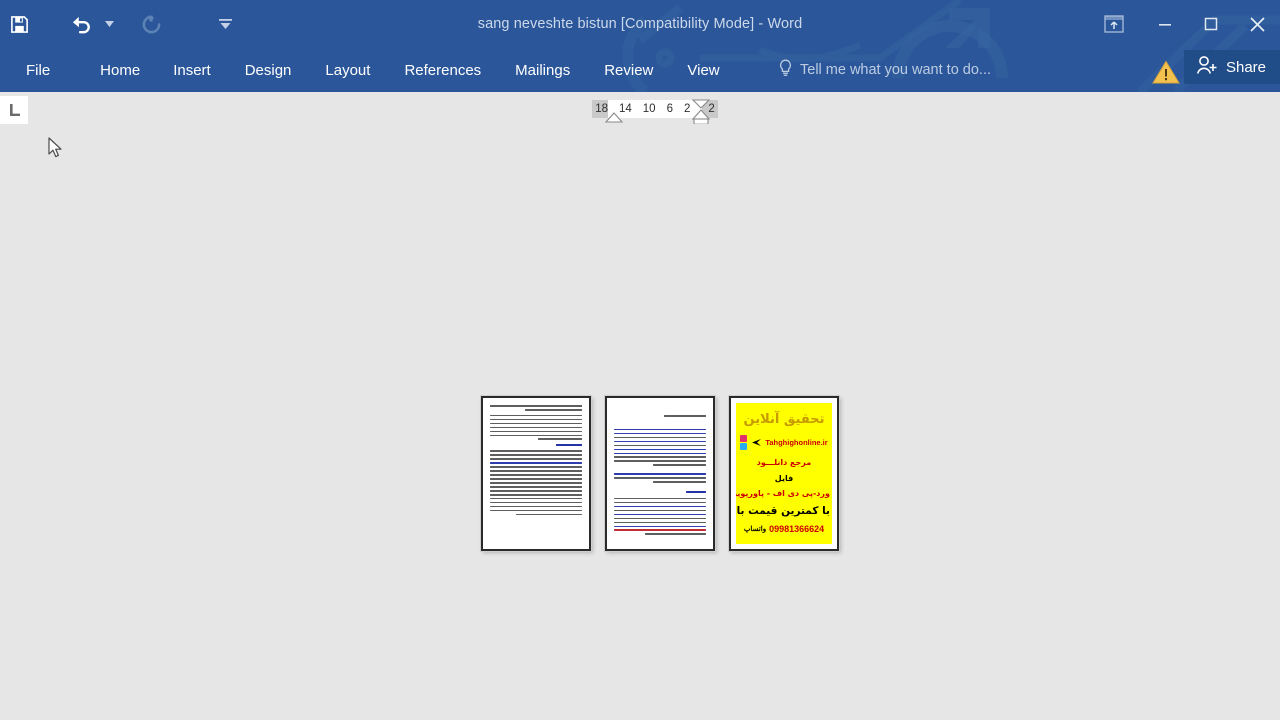  Describe the element at coordinates (744, 439) in the screenshot. I see `instagram-icon` at that location.